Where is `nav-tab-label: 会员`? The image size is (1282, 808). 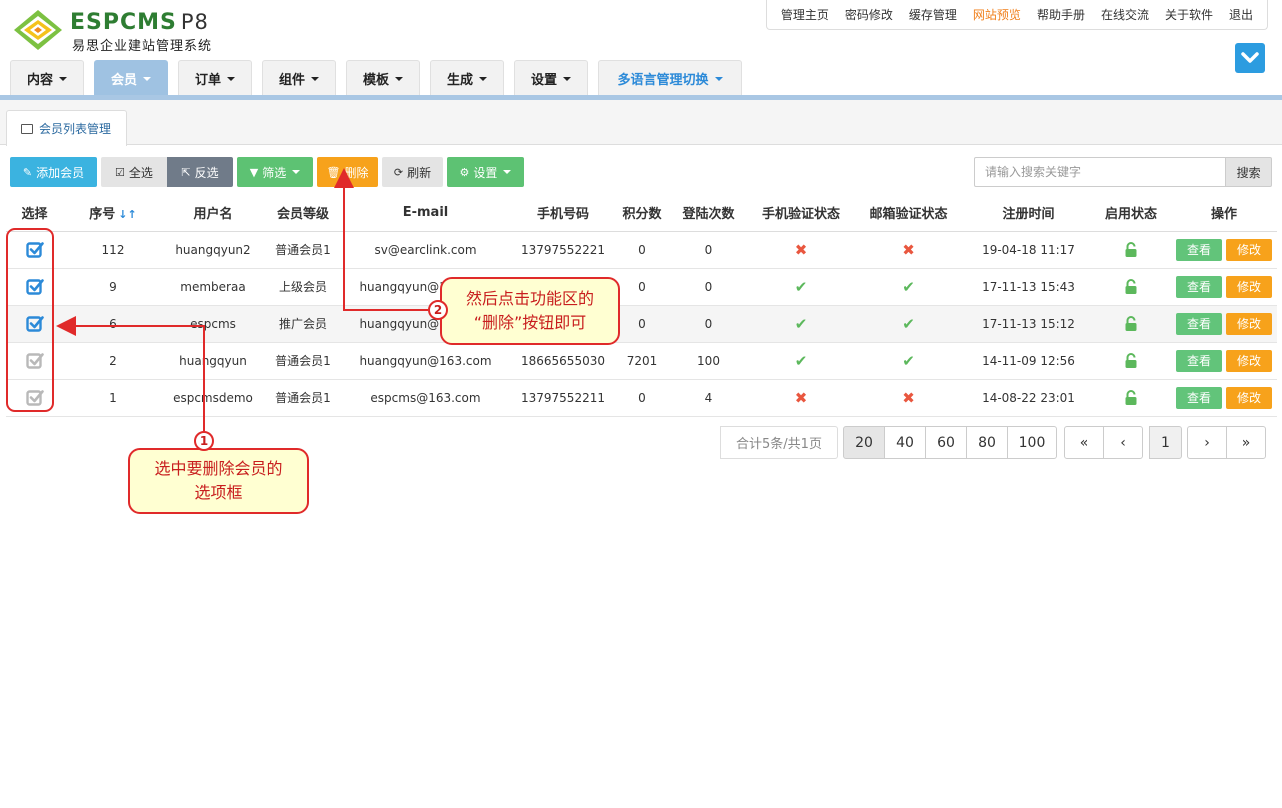 nav-tab-label: 会员 is located at coordinates (123, 80).